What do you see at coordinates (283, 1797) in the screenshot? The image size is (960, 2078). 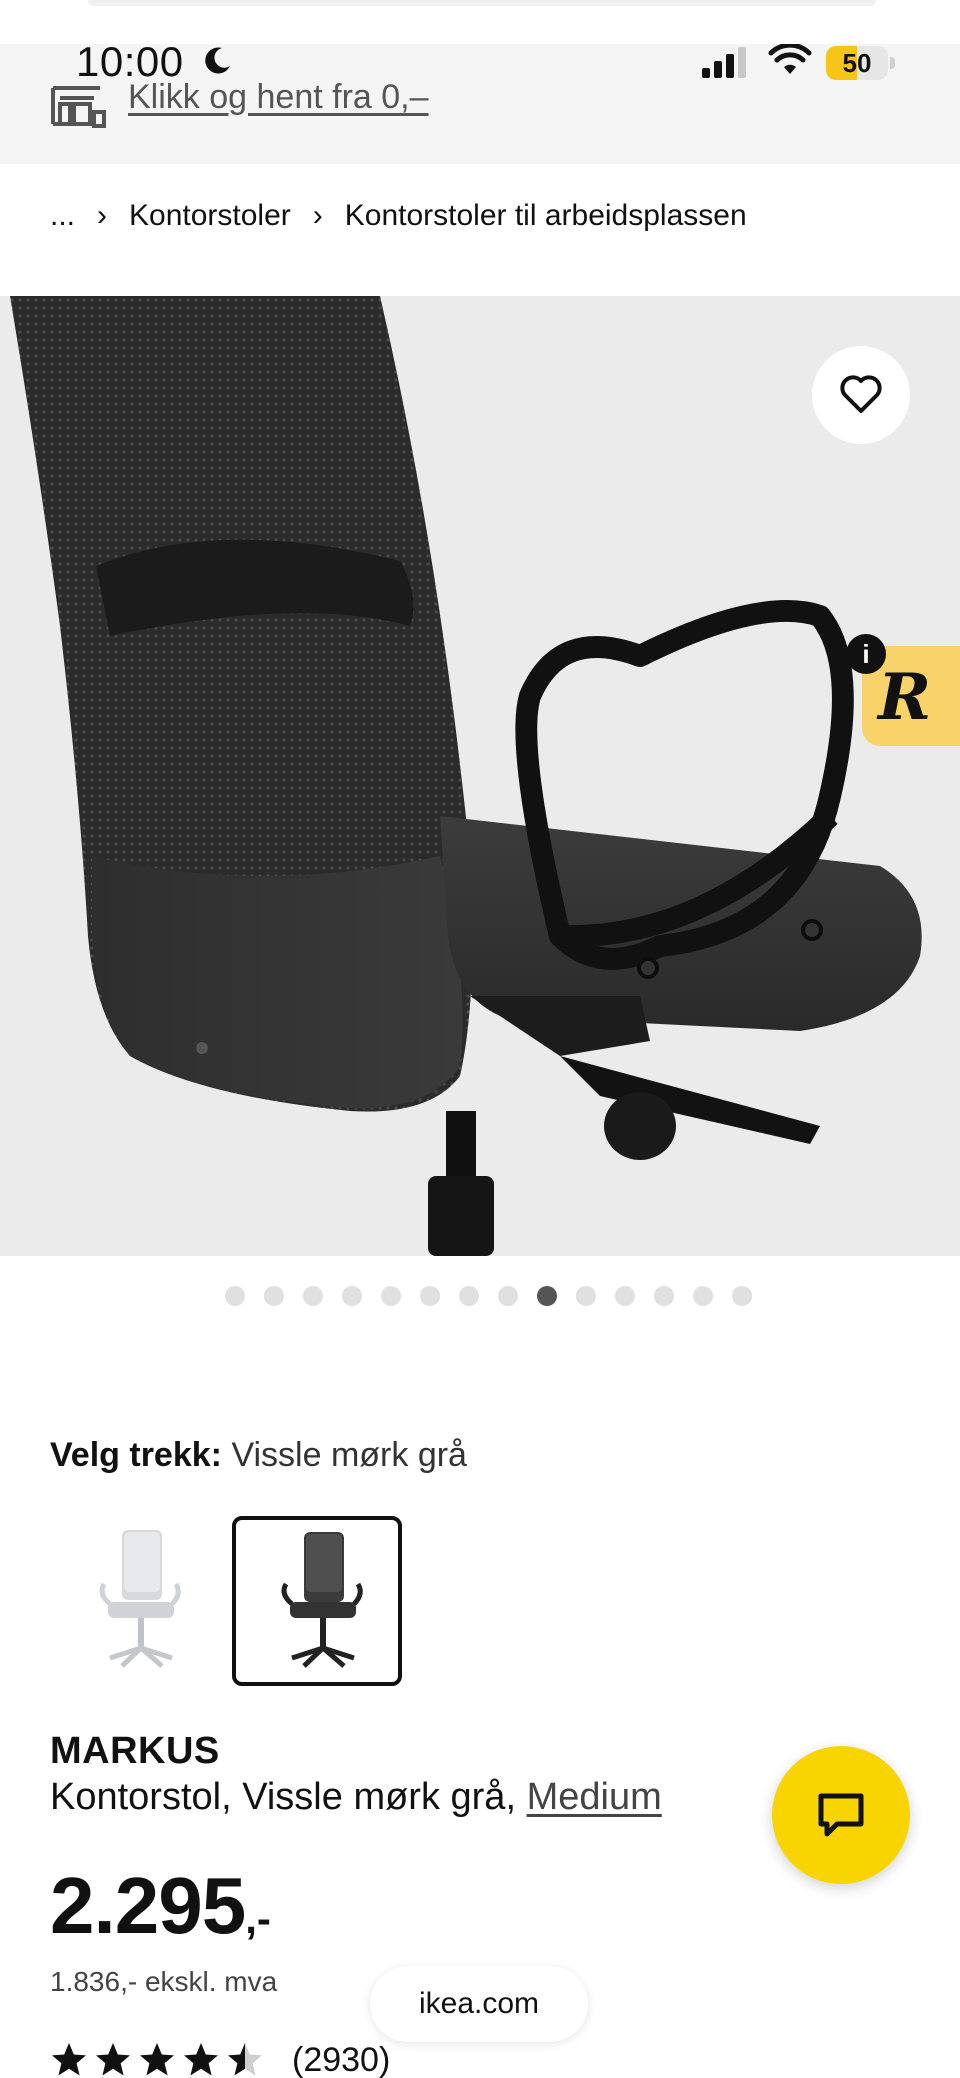 I see `product-description-text: Kontorstol, Vissle mørk grå,` at bounding box center [283, 1797].